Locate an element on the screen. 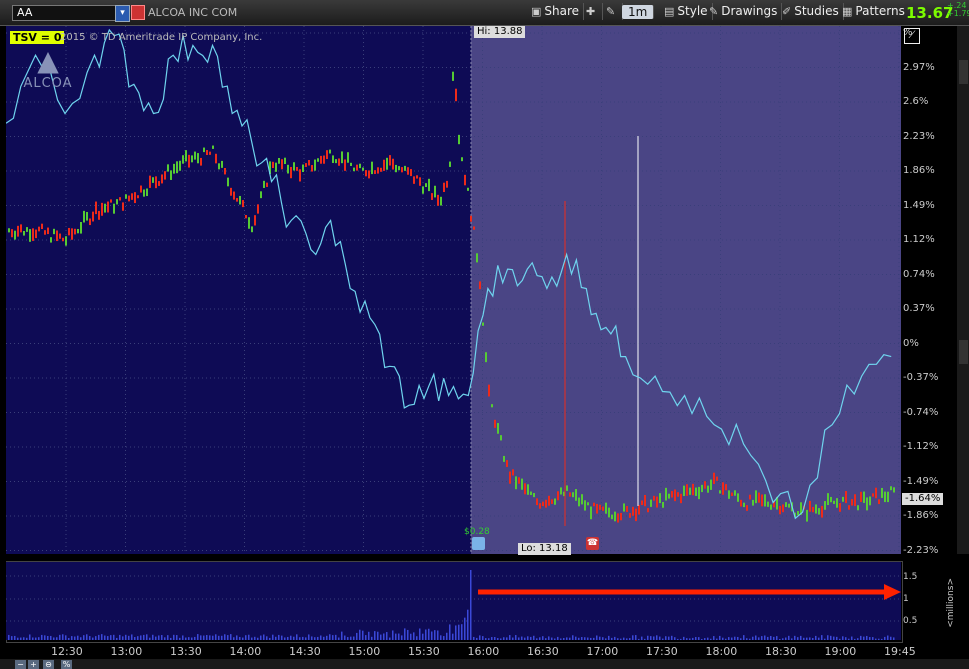  studies-button: ✐ Studies is located at coordinates (811, 11).